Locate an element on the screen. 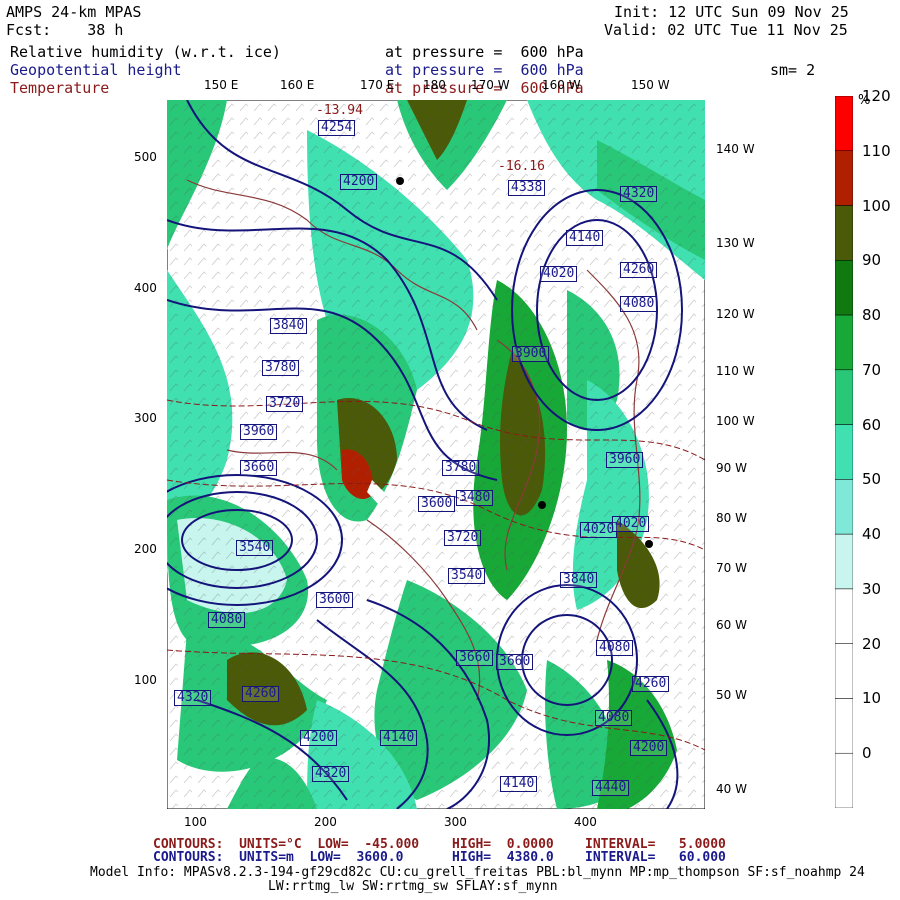  model-info-2: LW:rrtmg_lw SW:rrtmg_sw SFLAY:sf_mynn is located at coordinates (413, 886).